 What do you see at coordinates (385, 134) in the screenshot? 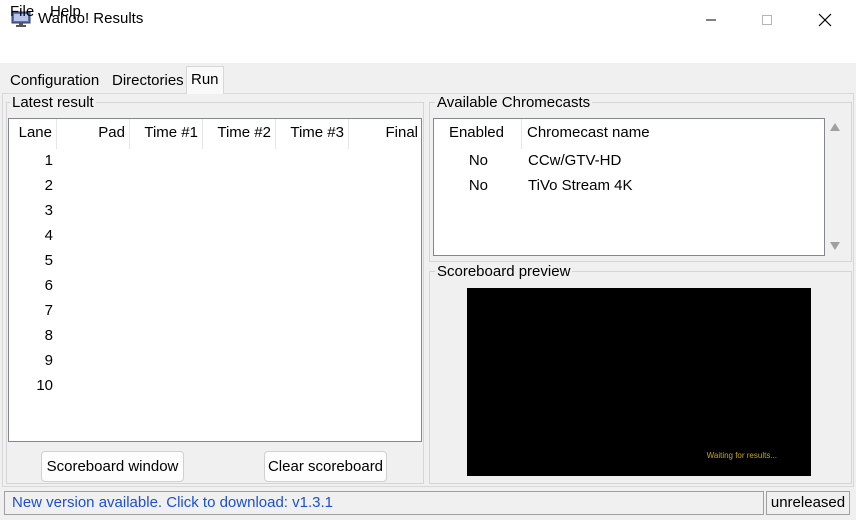
I see `column-header-final: Final` at bounding box center [385, 134].